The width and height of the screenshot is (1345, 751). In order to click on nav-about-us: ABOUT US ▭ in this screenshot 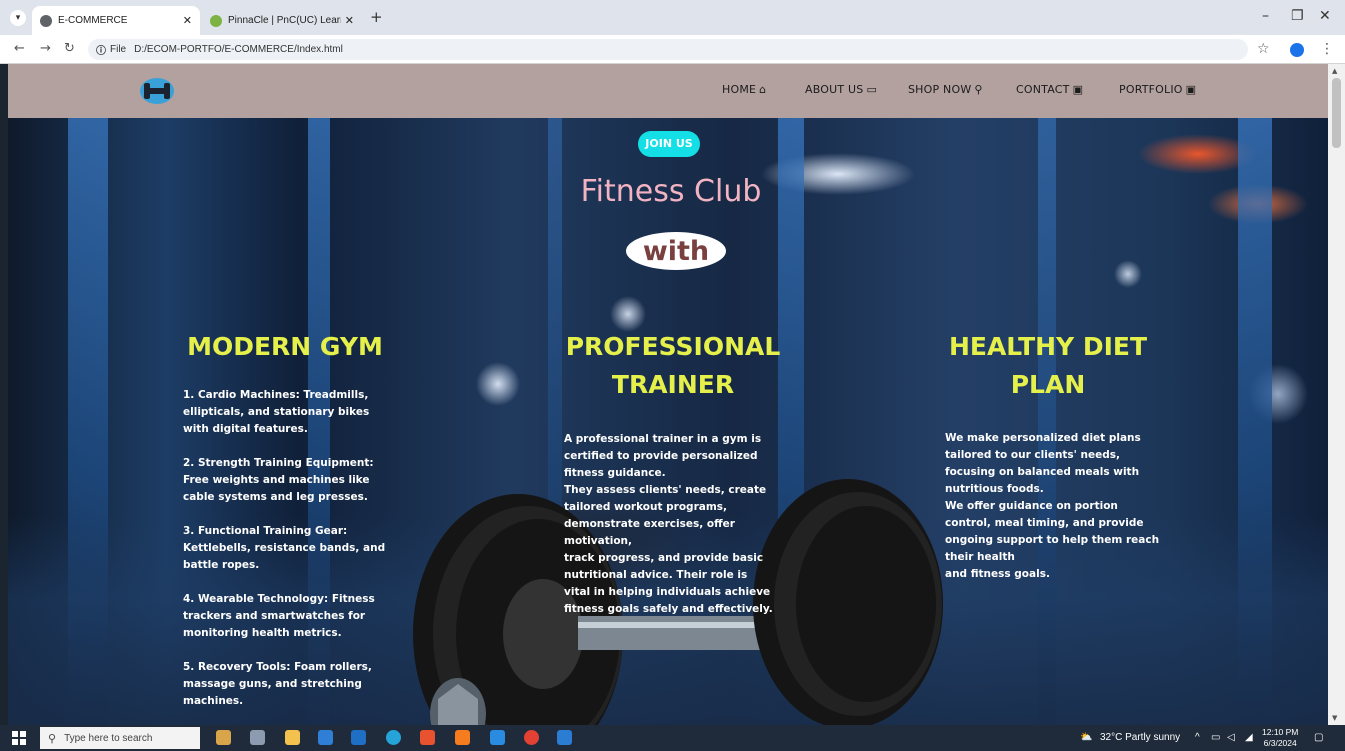, I will do `click(841, 89)`.